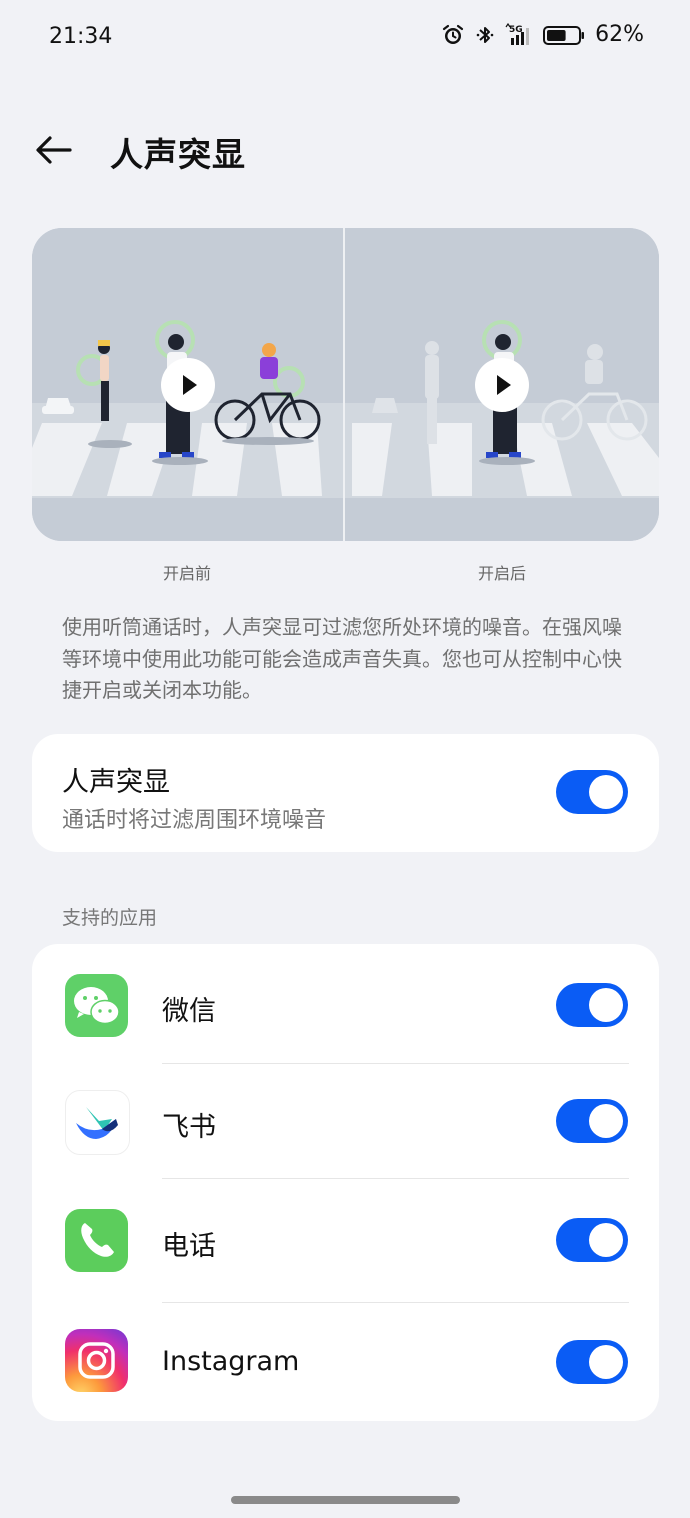 Image resolution: width=690 pixels, height=1518 pixels. Describe the element at coordinates (116, 782) in the screenshot. I see `main-setting-title: 人声突显` at that location.